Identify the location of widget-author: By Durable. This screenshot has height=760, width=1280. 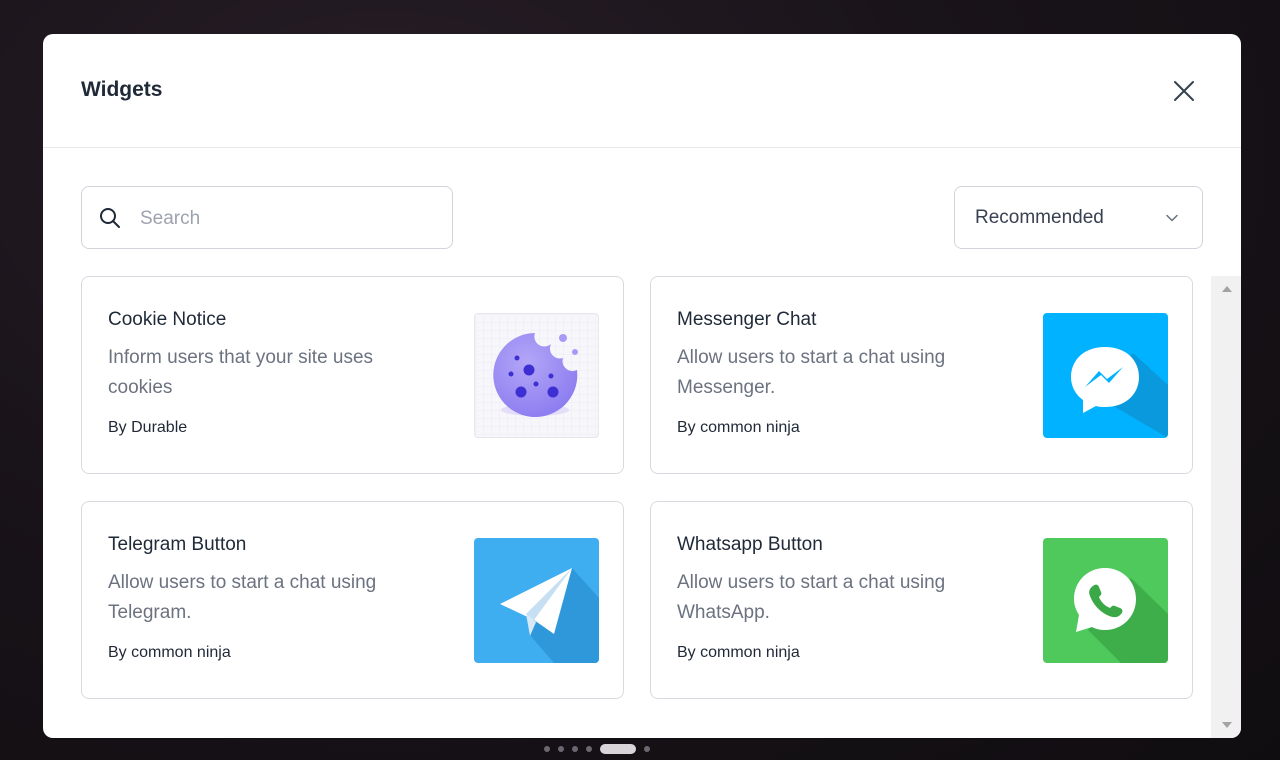
(148, 427).